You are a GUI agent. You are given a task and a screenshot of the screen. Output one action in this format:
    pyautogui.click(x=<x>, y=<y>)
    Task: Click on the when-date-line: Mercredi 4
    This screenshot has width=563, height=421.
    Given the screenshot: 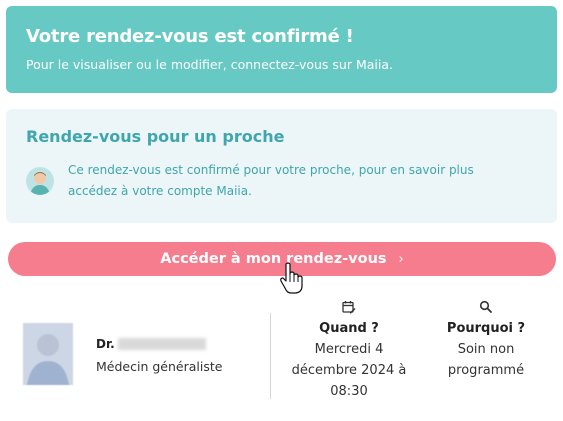 What is the action you would take?
    pyautogui.click(x=349, y=349)
    